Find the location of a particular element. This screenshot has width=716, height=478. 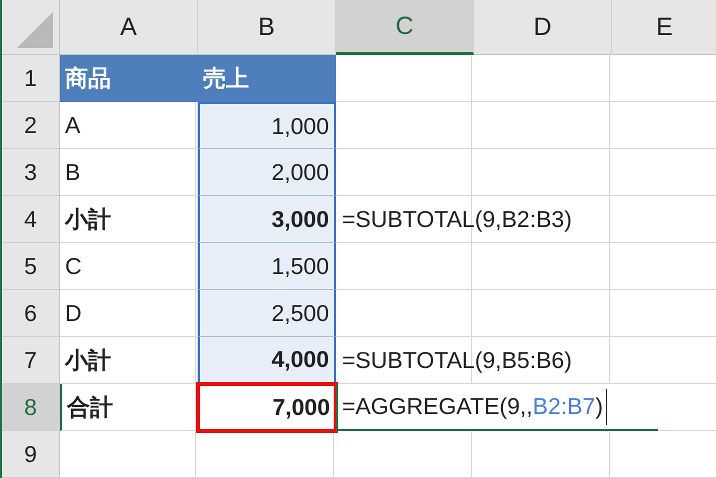

row-header: 7 is located at coordinates (31, 360).